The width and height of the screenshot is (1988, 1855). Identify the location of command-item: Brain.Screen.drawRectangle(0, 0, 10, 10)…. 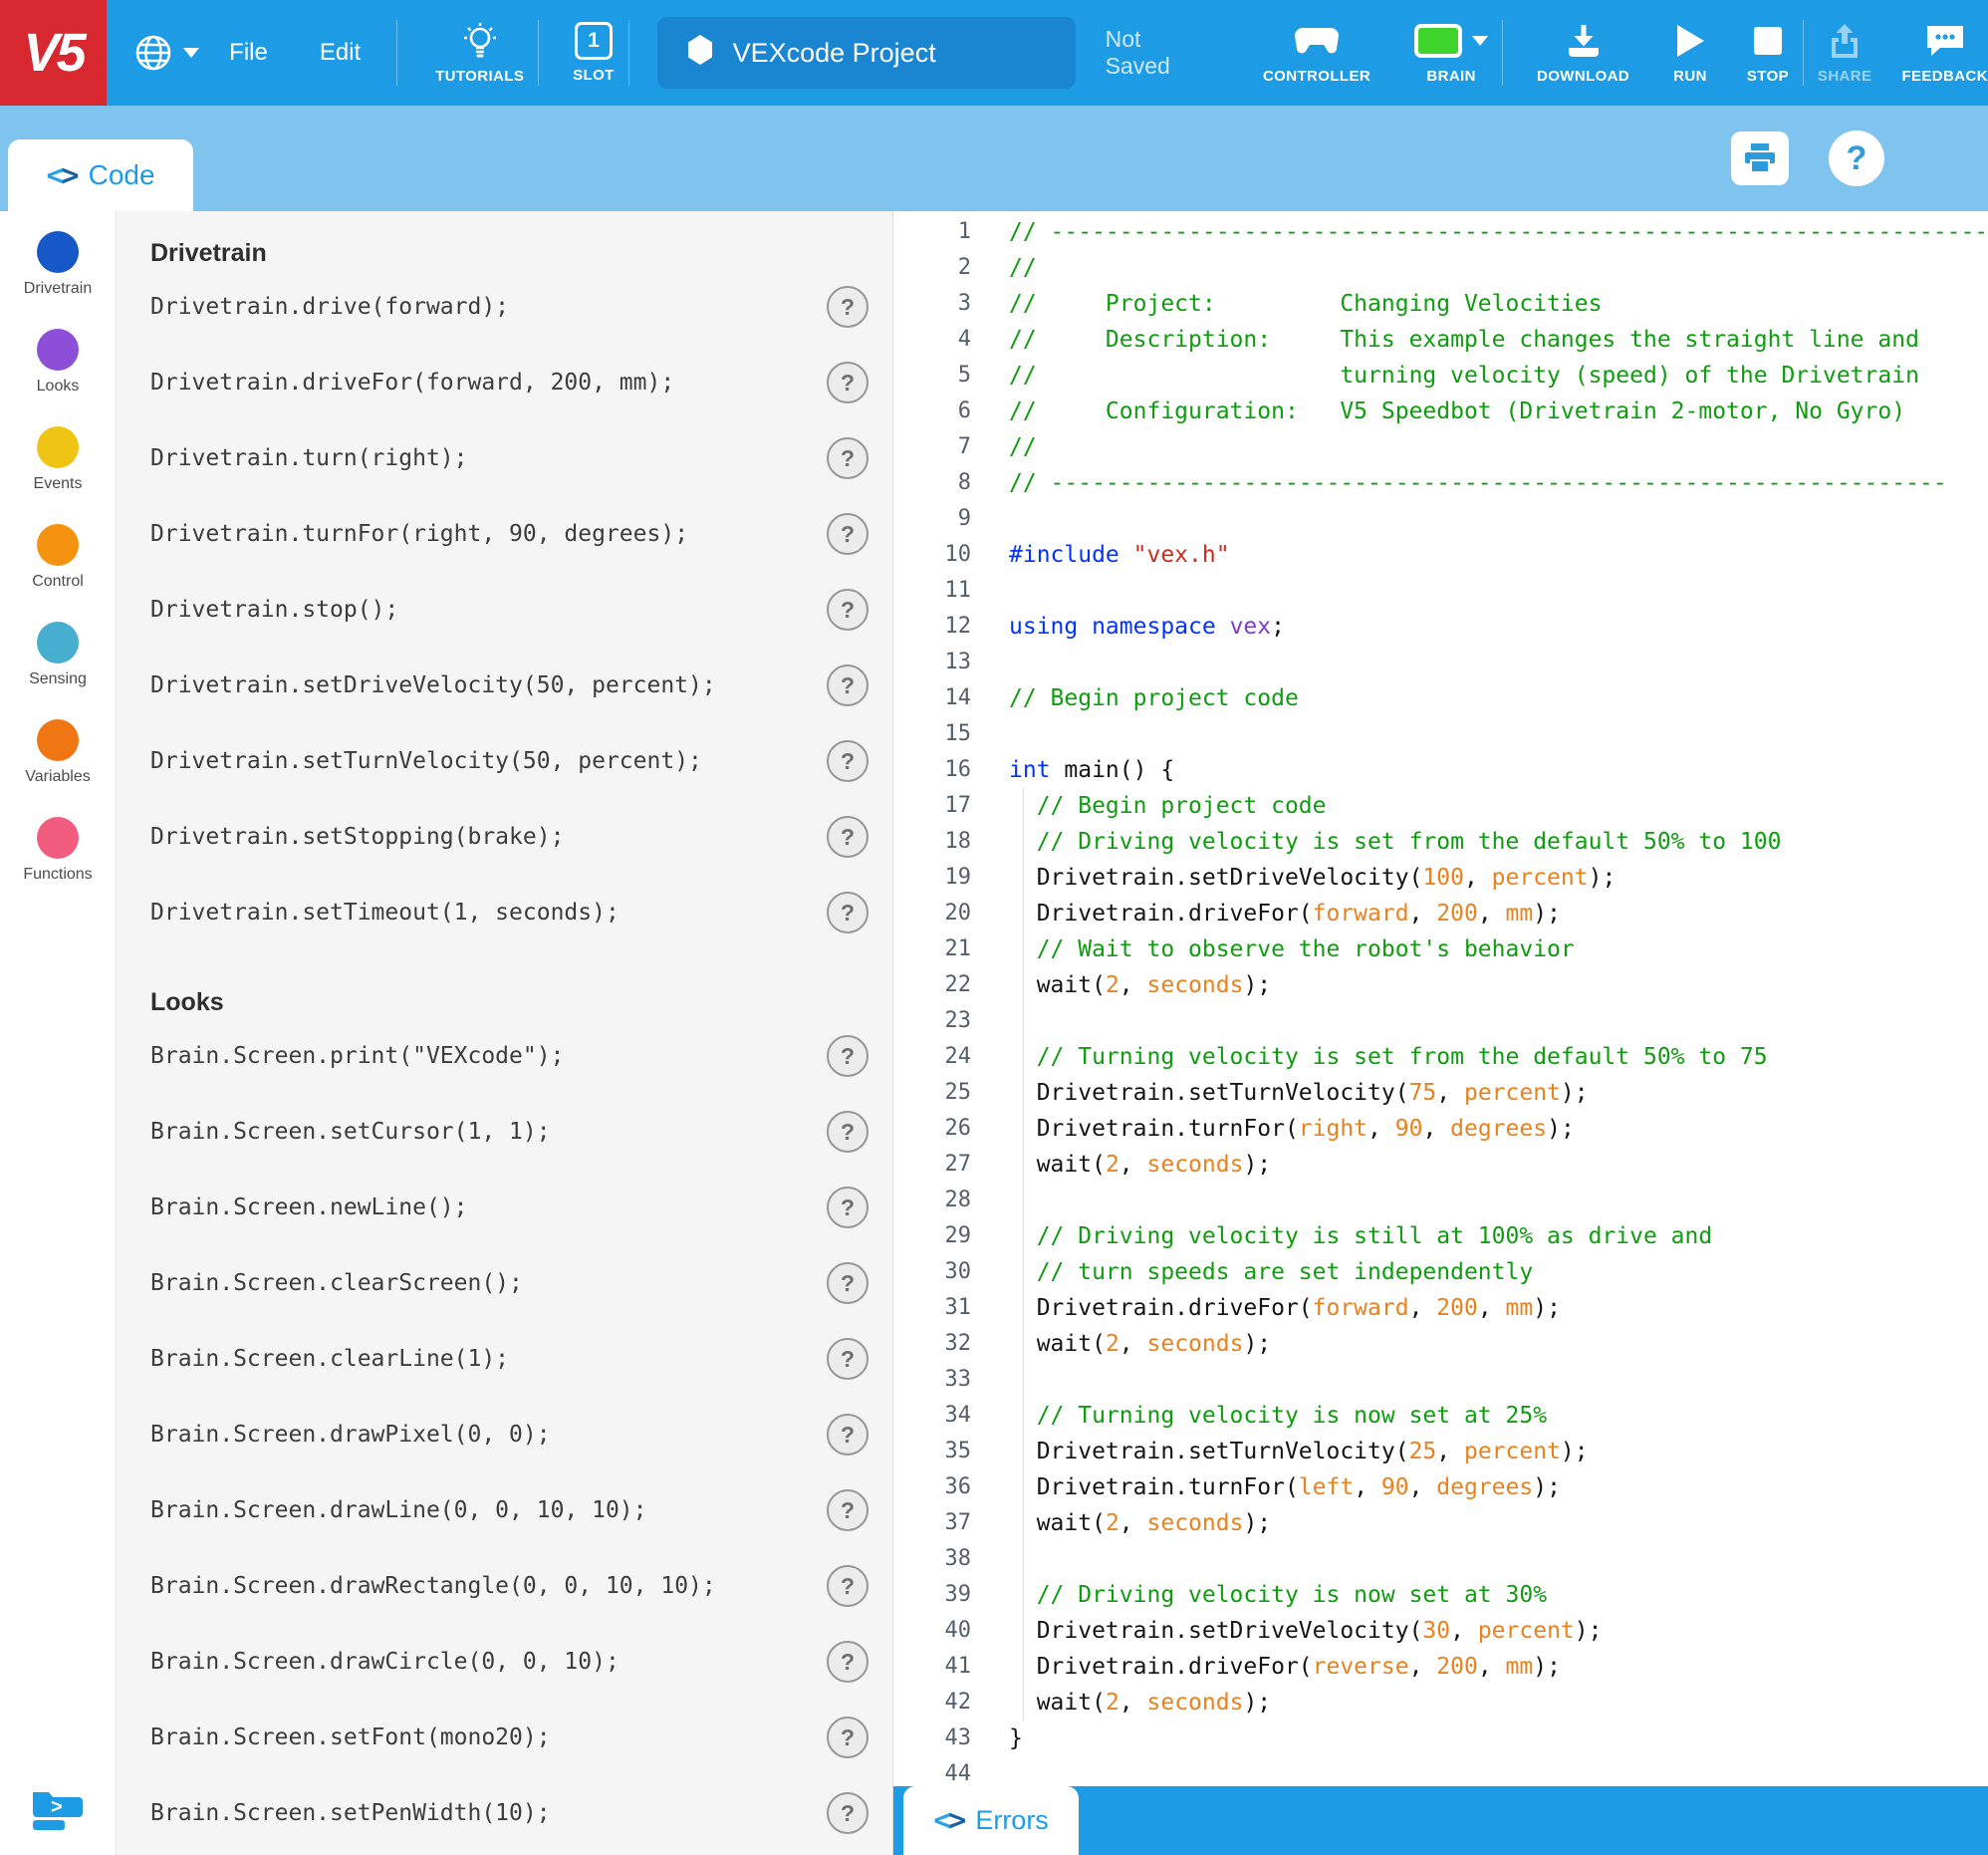
(509, 1586).